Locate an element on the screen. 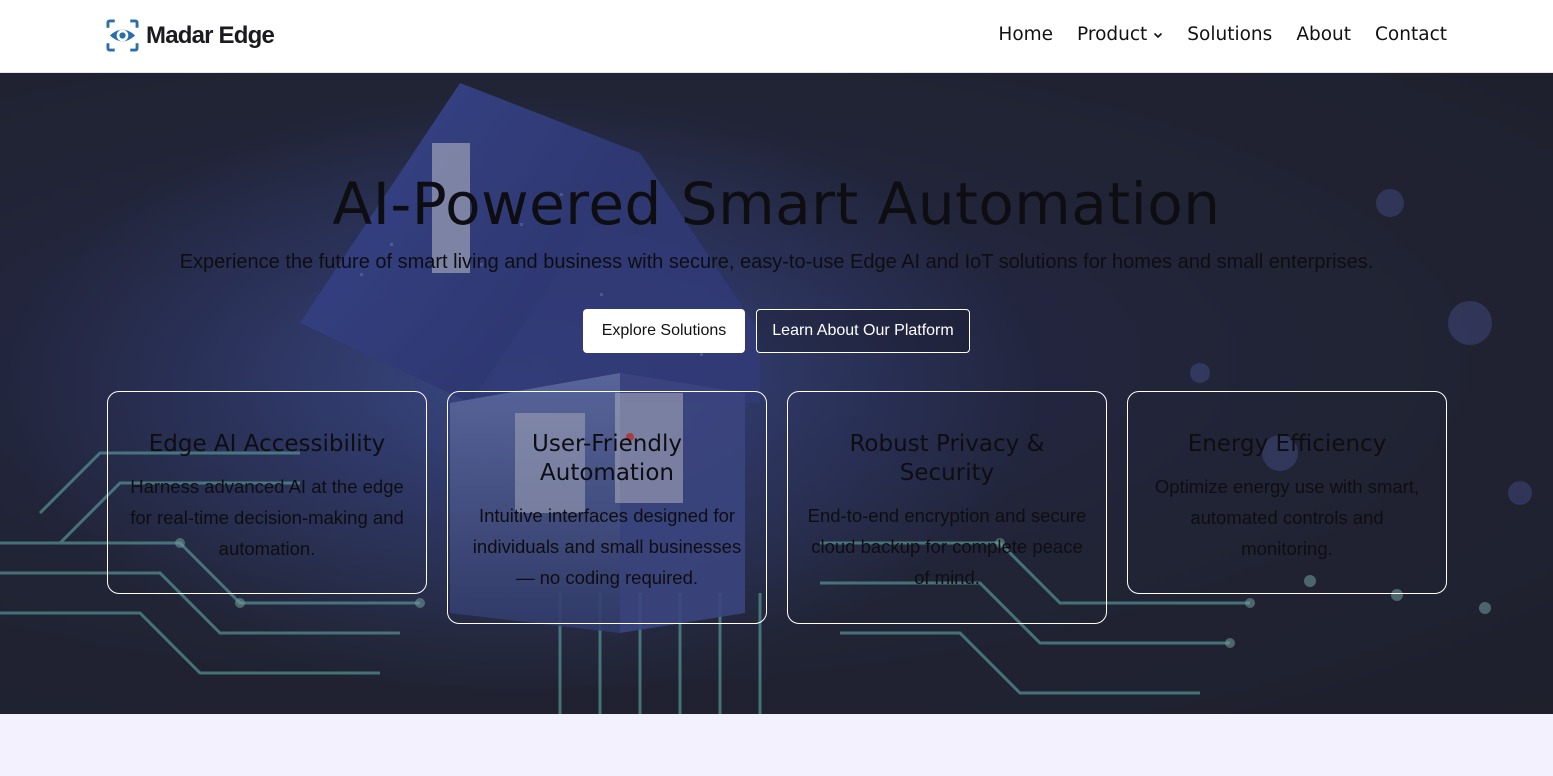 This screenshot has height=776, width=1553. hero-title: AI-Powered Smart Automation is located at coordinates (776, 204).